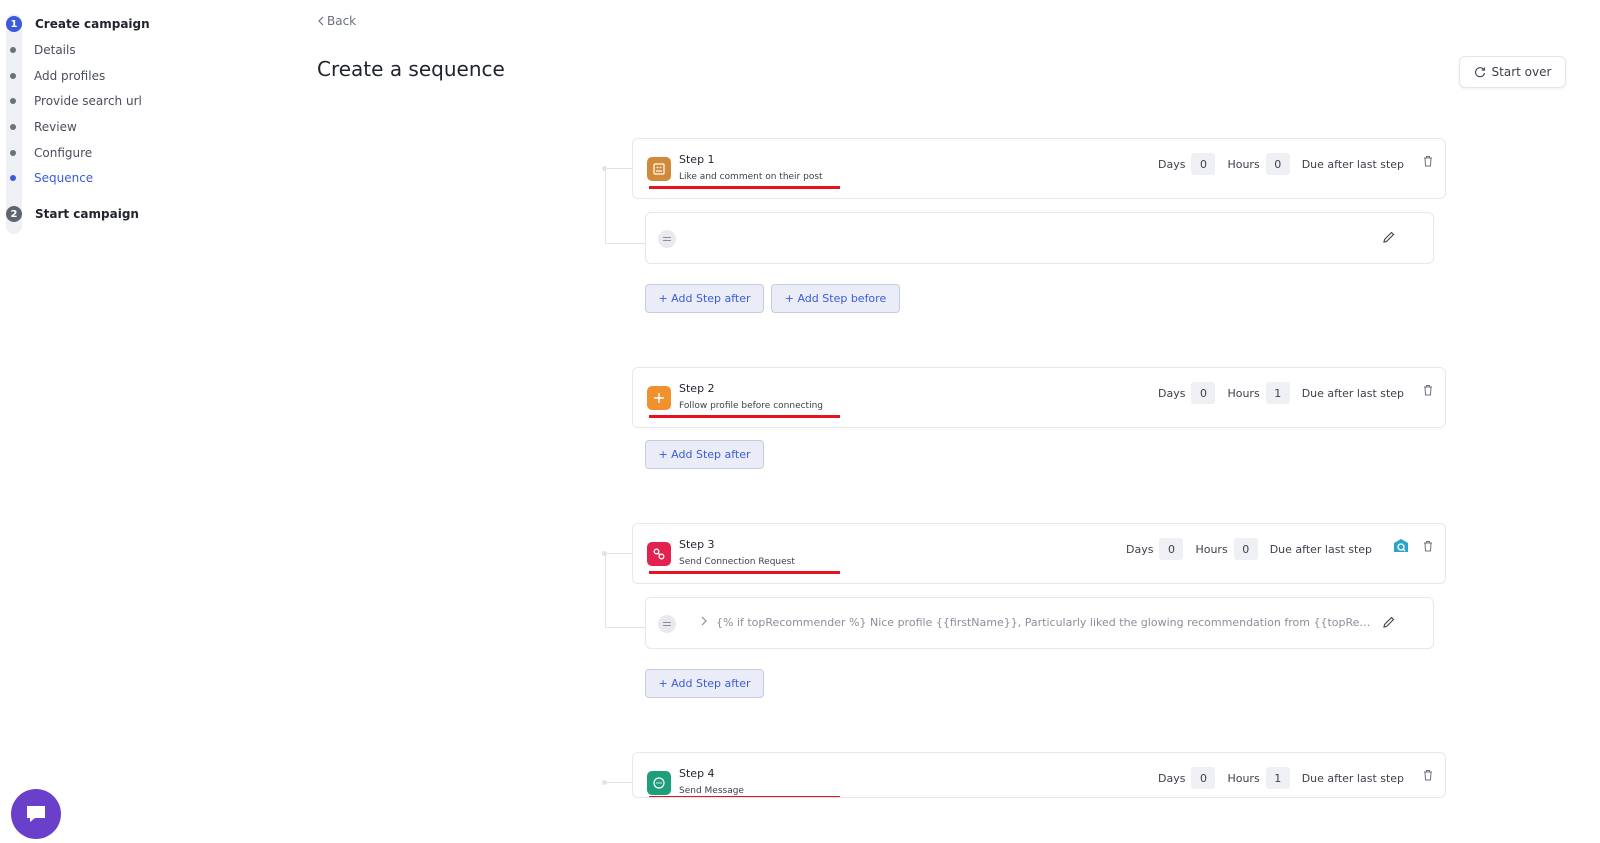 This screenshot has height=843, width=1600. I want to click on link-icon, so click(659, 554).